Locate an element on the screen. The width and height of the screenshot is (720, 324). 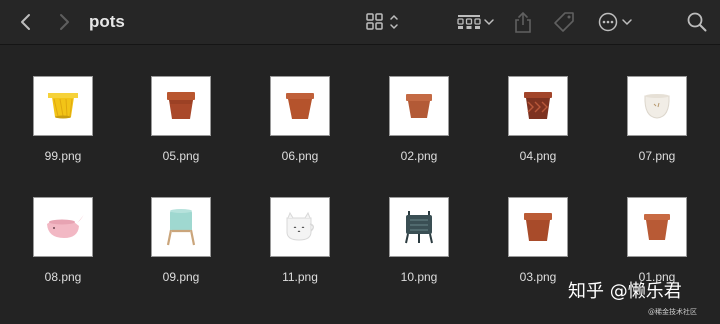
carved-pot-image is located at coordinates (538, 105).